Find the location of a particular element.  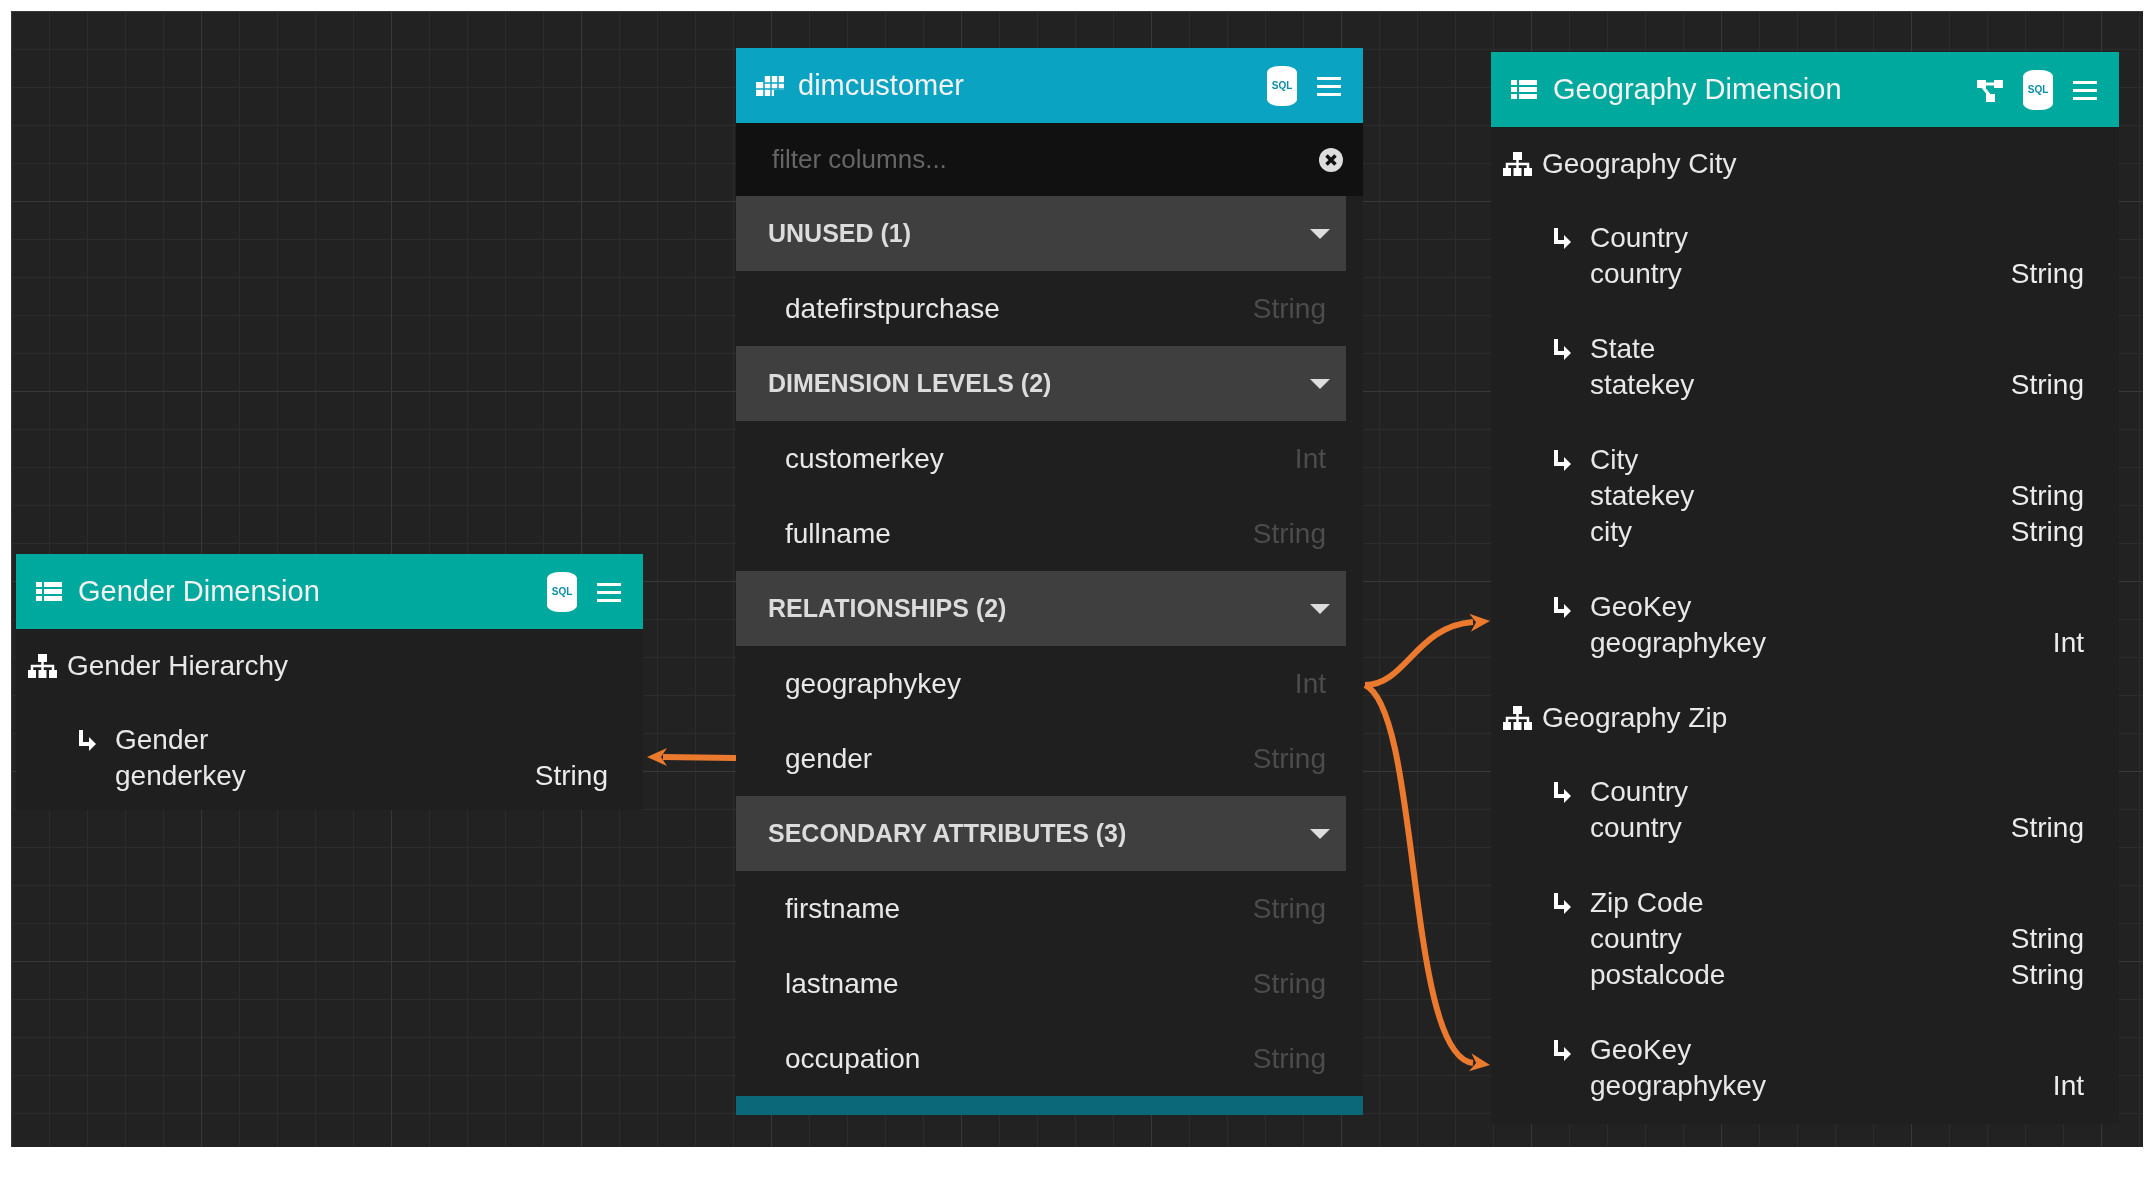

column-name: customerkey is located at coordinates (864, 458).